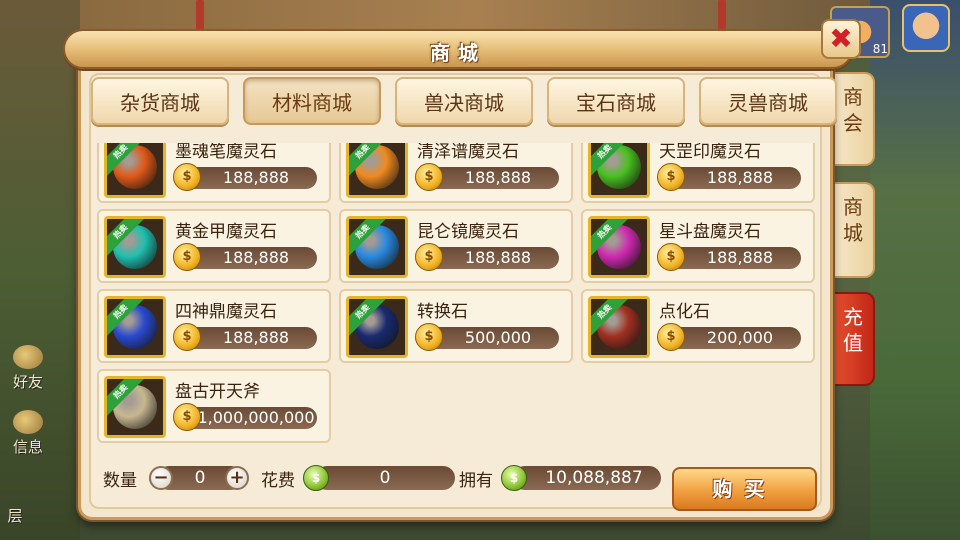  I want to click on cost-label: 花费, so click(278, 481).